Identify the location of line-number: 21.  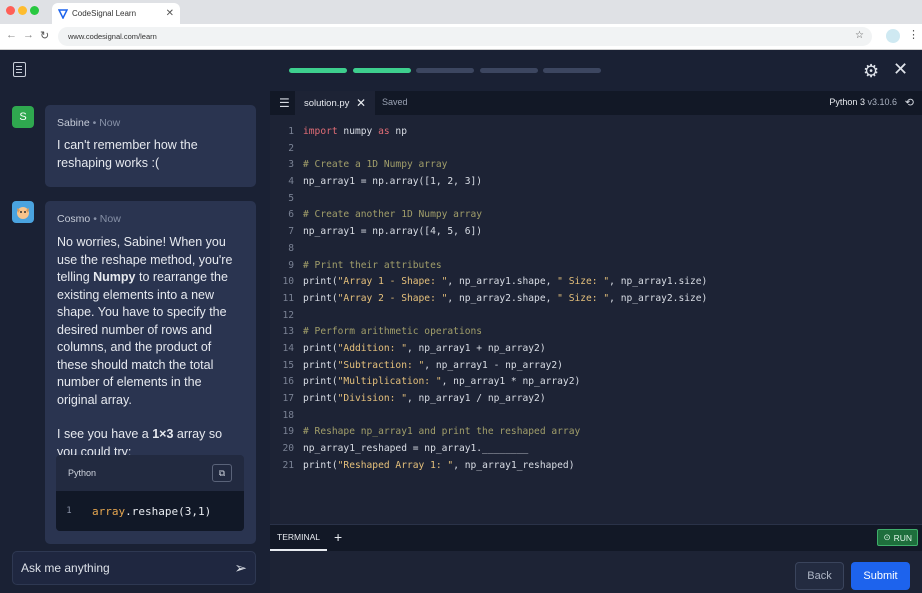
(288, 465).